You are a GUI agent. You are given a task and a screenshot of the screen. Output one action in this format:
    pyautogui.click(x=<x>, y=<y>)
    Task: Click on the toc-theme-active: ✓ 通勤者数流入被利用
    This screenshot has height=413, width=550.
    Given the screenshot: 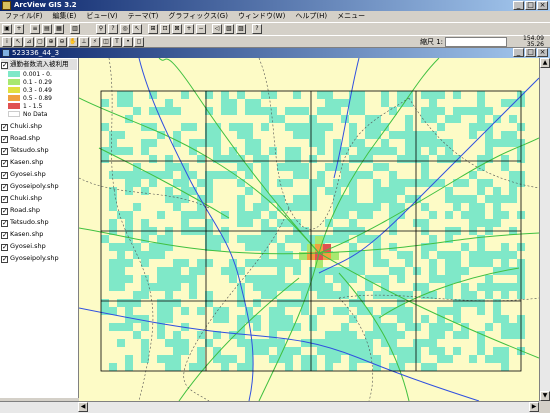 What is the action you would take?
    pyautogui.click(x=39, y=64)
    